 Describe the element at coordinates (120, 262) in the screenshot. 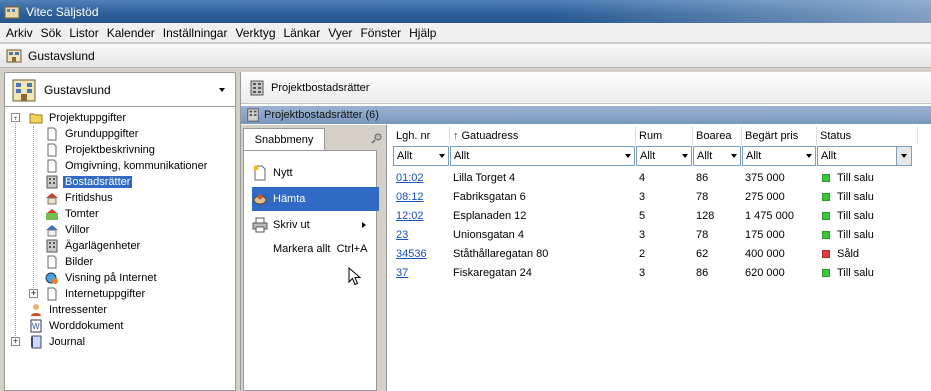

I see `tree-item: Bilder` at that location.